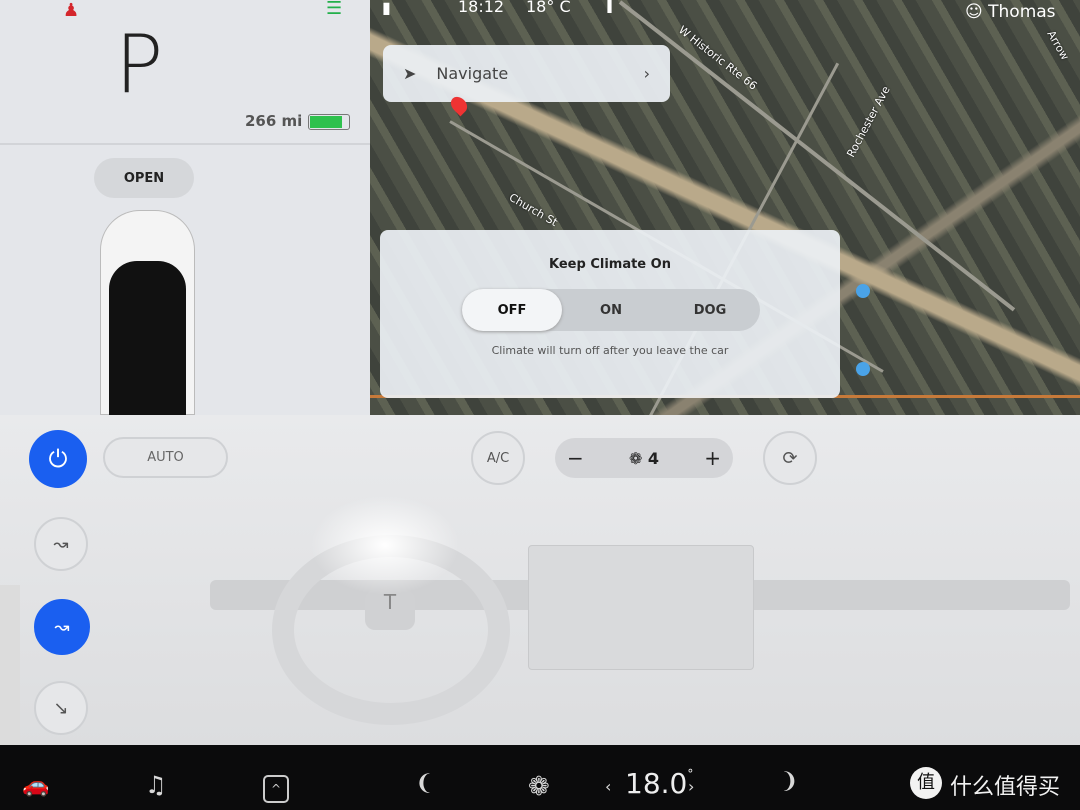 The image size is (1080, 810). I want to click on user-profile: ☺ Thomas, so click(1010, 12).